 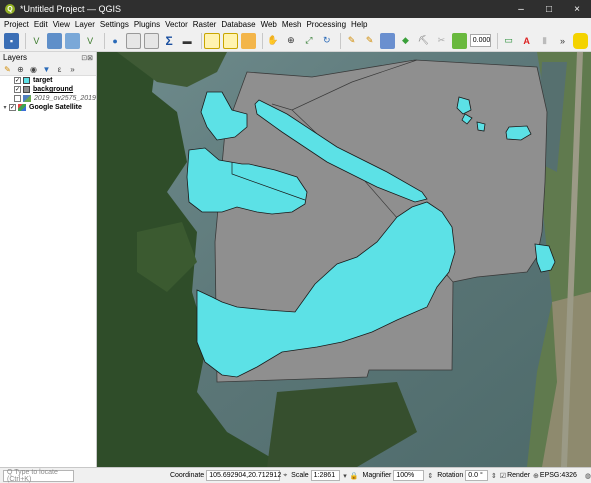 What do you see at coordinates (269, 24) in the screenshot?
I see `menu-web: Web` at bounding box center [269, 24].